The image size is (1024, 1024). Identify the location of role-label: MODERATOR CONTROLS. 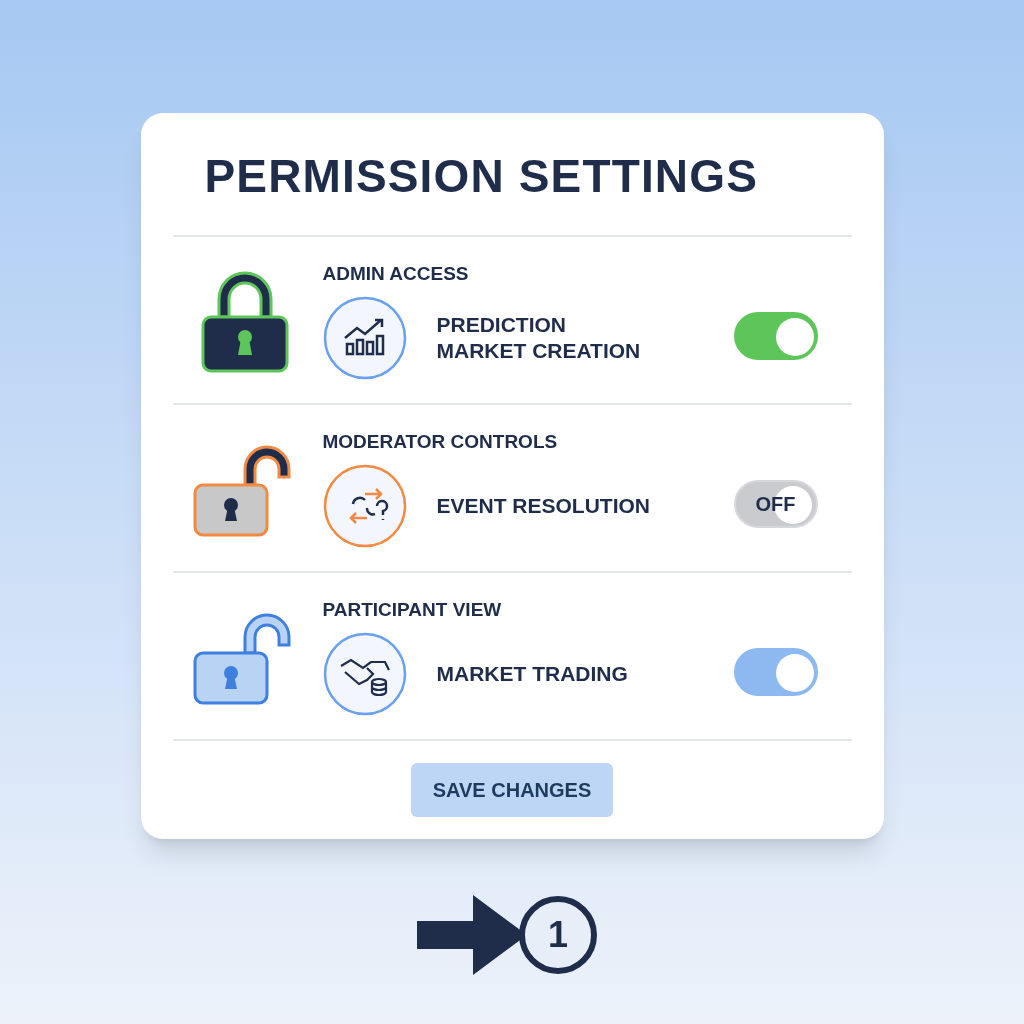
(440, 441).